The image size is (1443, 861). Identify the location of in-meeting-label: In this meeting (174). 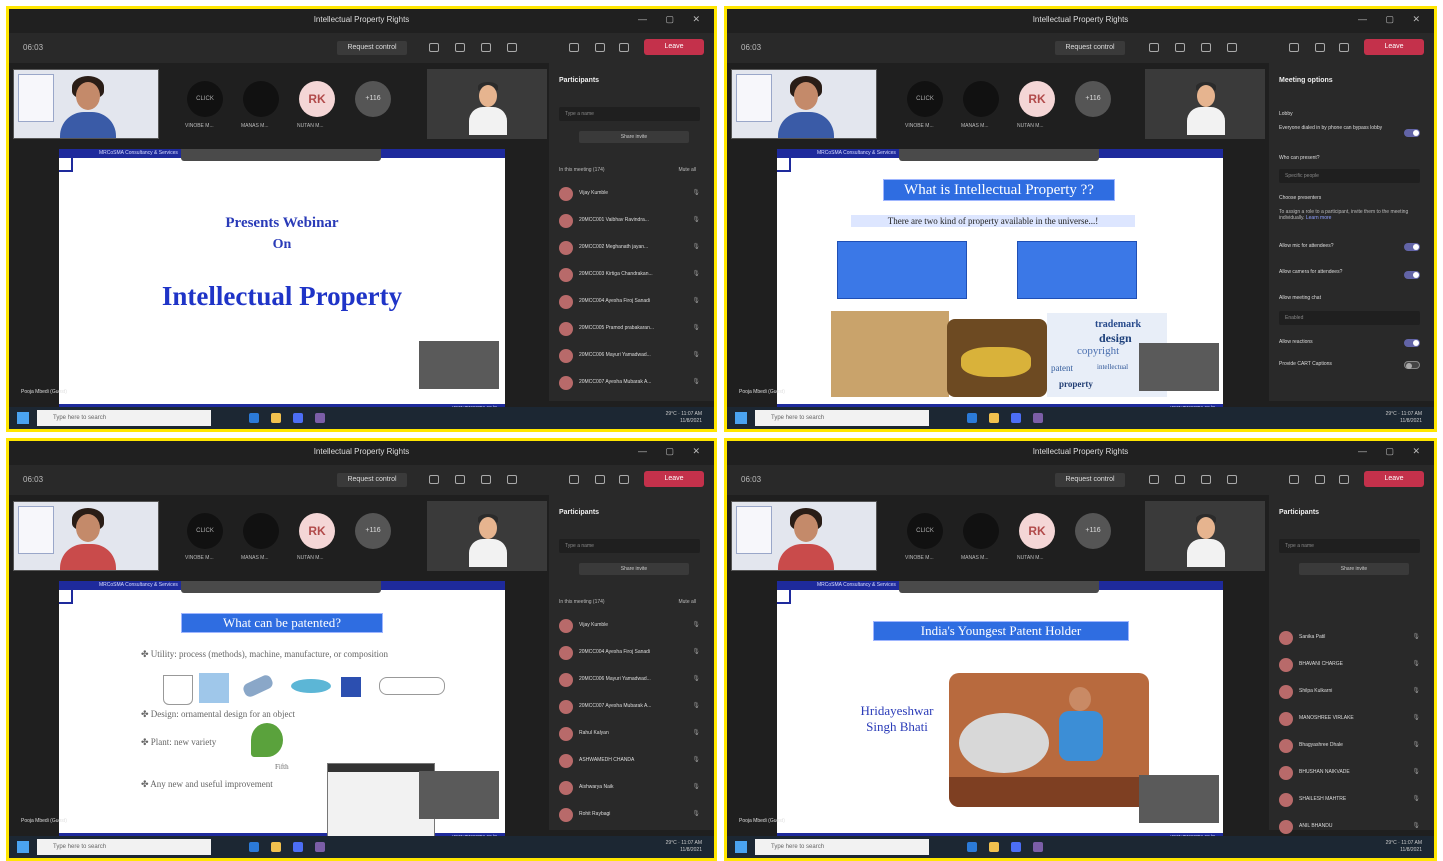
(582, 170).